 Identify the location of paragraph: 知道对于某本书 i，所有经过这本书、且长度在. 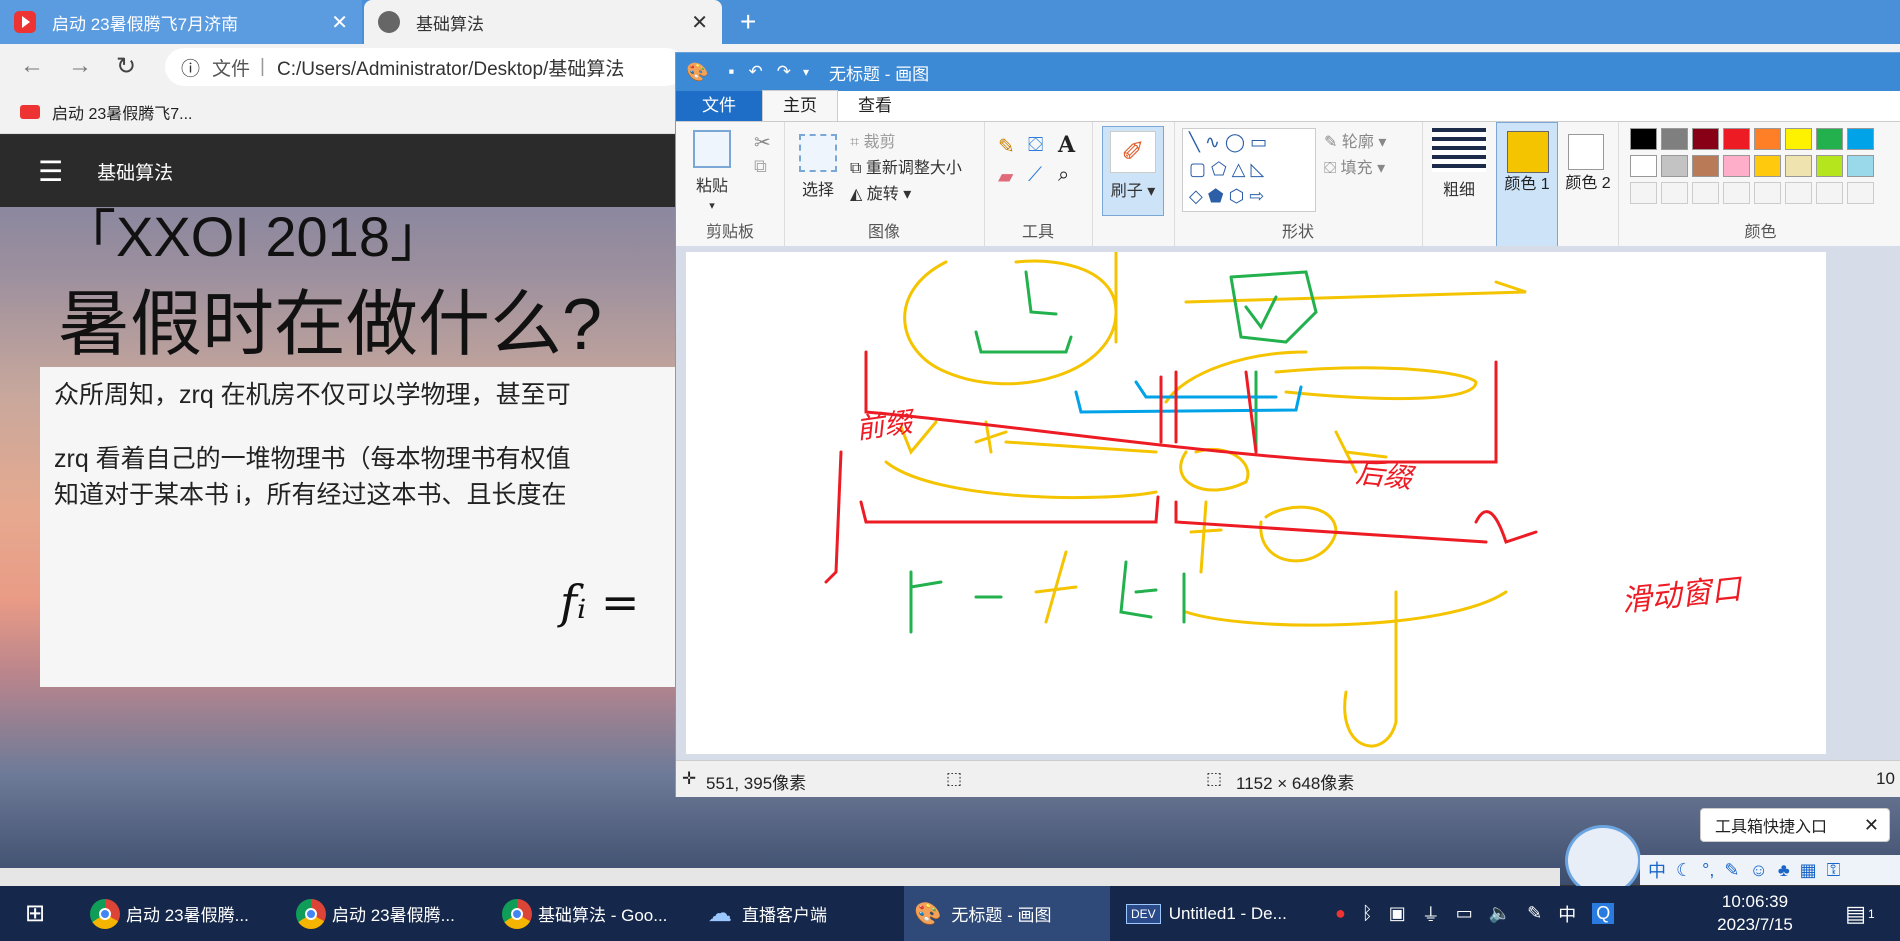
(310, 495).